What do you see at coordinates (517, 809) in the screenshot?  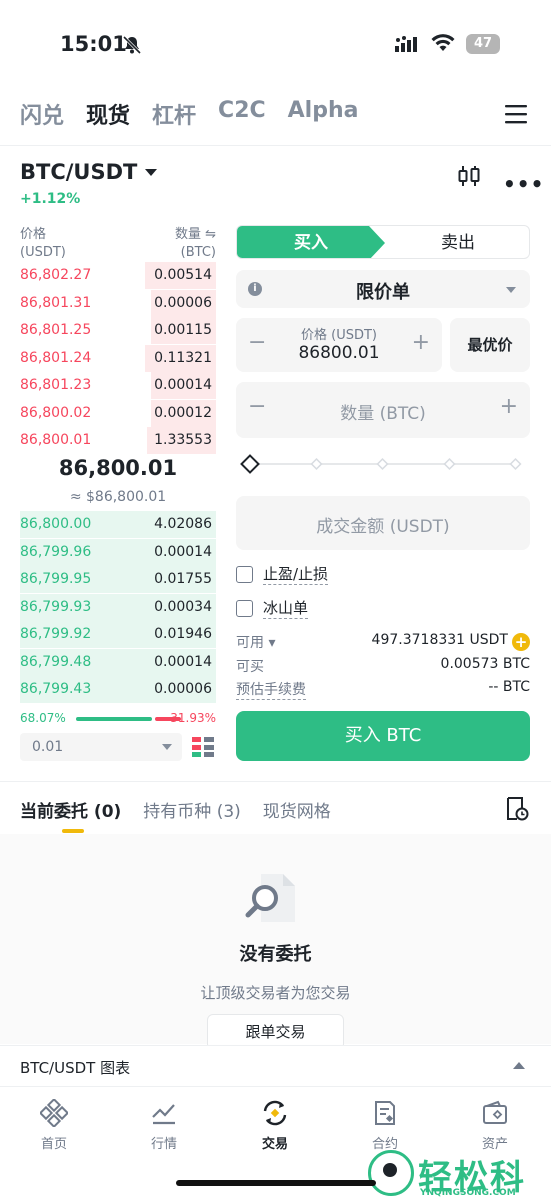 I see `order-history-icon` at bounding box center [517, 809].